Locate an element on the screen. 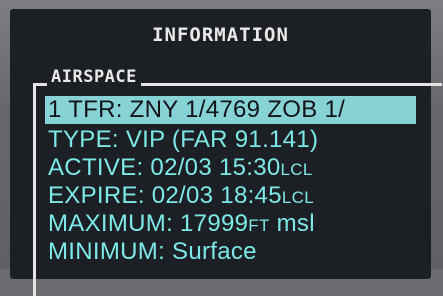 The width and height of the screenshot is (443, 296). maximum-row: MAXIMUM: 17999FT msl is located at coordinates (181, 225).